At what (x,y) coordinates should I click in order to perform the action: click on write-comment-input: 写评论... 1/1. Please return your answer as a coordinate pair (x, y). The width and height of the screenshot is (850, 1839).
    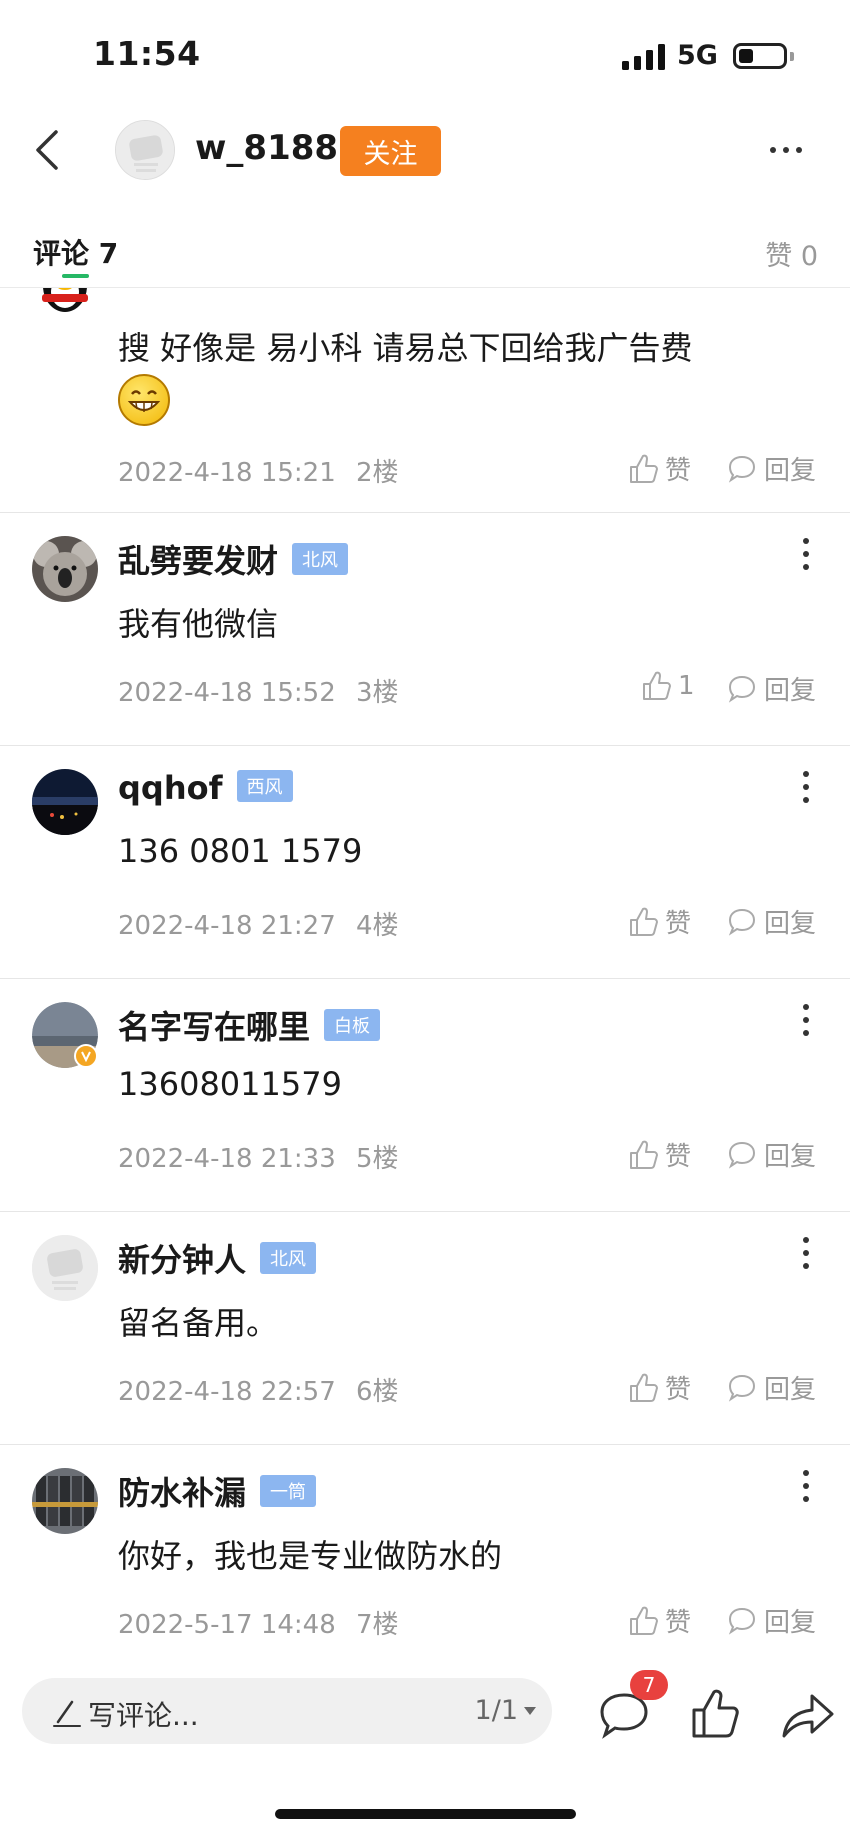
    Looking at the image, I should click on (287, 1711).